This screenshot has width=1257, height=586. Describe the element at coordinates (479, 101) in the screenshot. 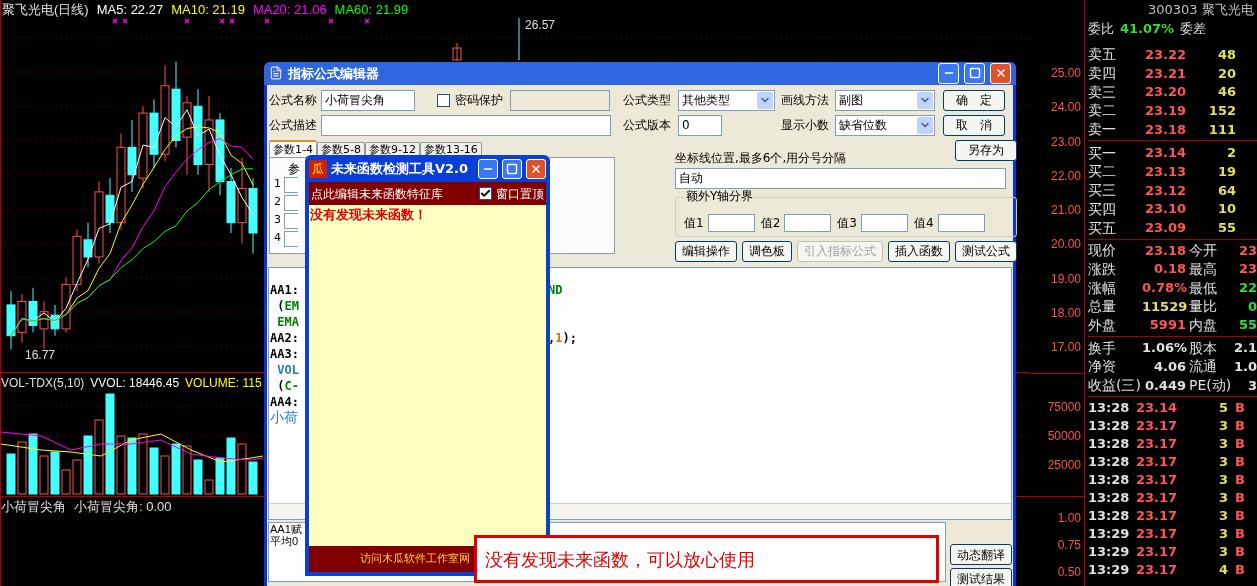

I see `checkbox-label: 密码保护` at that location.